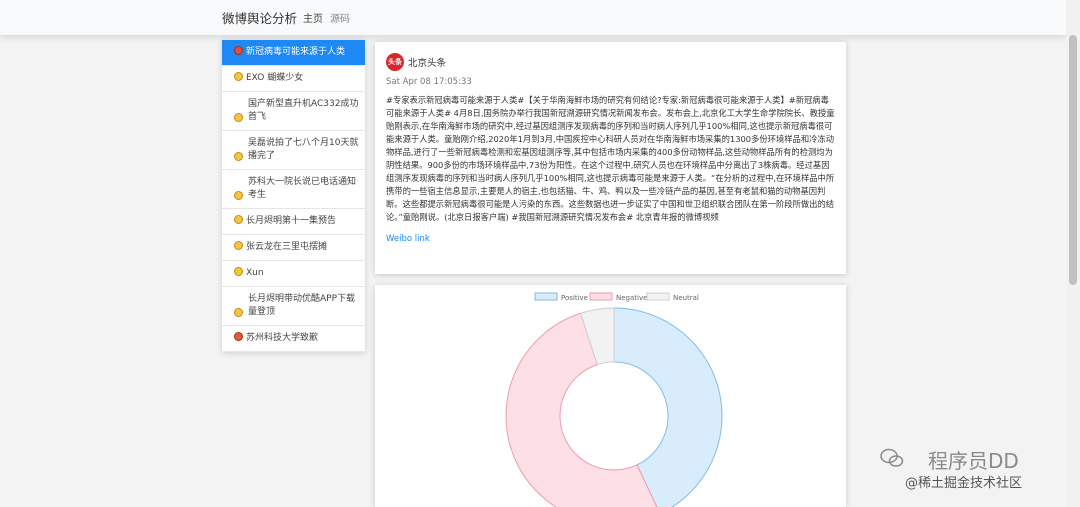  I want to click on sidebar-item-label: 苏州科技大学致歉, so click(282, 338).